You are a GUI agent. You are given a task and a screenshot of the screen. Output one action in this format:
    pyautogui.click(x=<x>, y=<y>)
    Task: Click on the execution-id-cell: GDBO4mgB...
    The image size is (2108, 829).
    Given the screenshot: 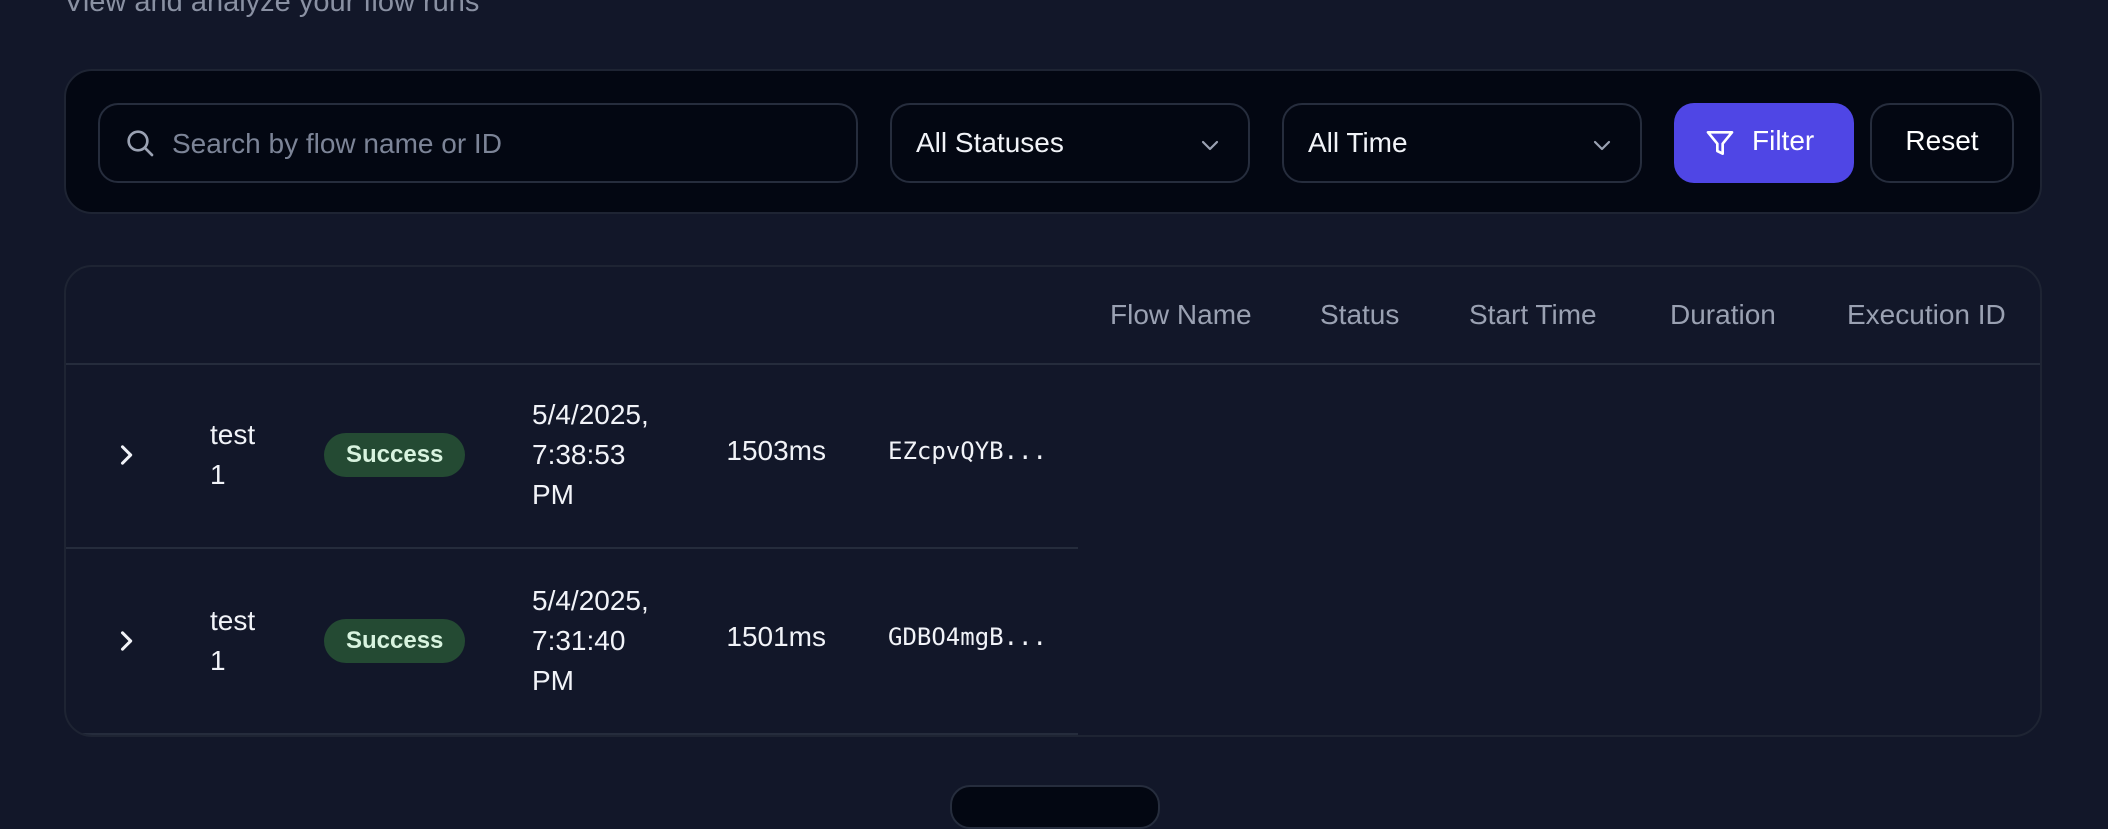 What is the action you would take?
    pyautogui.click(x=967, y=637)
    